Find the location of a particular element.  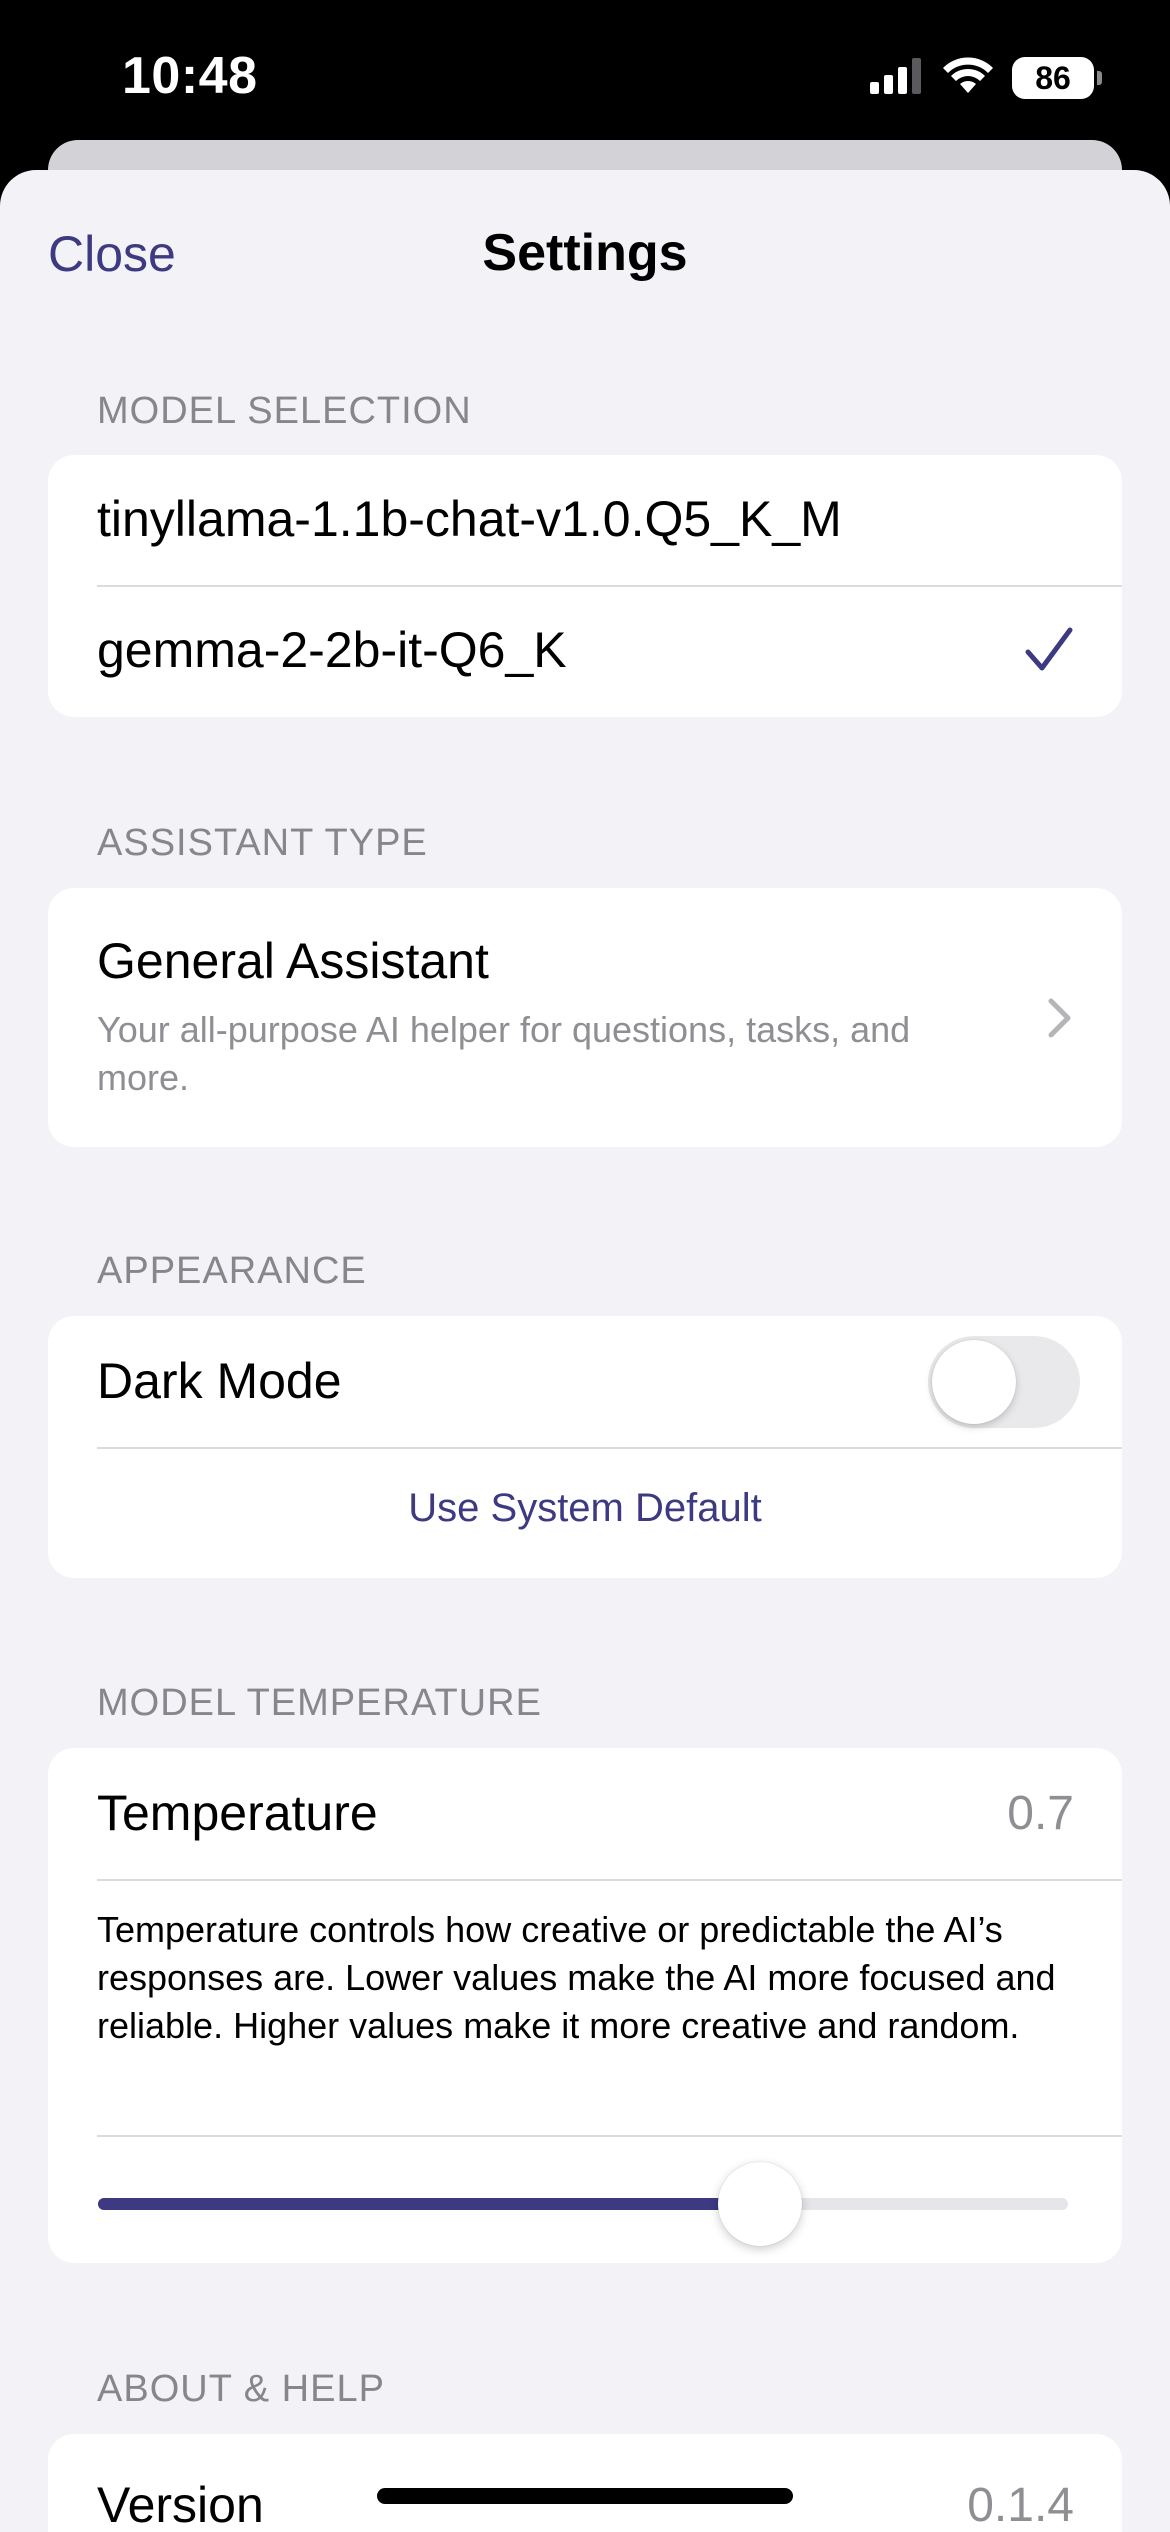

dark-mode-toggle is located at coordinates (1004, 1382).